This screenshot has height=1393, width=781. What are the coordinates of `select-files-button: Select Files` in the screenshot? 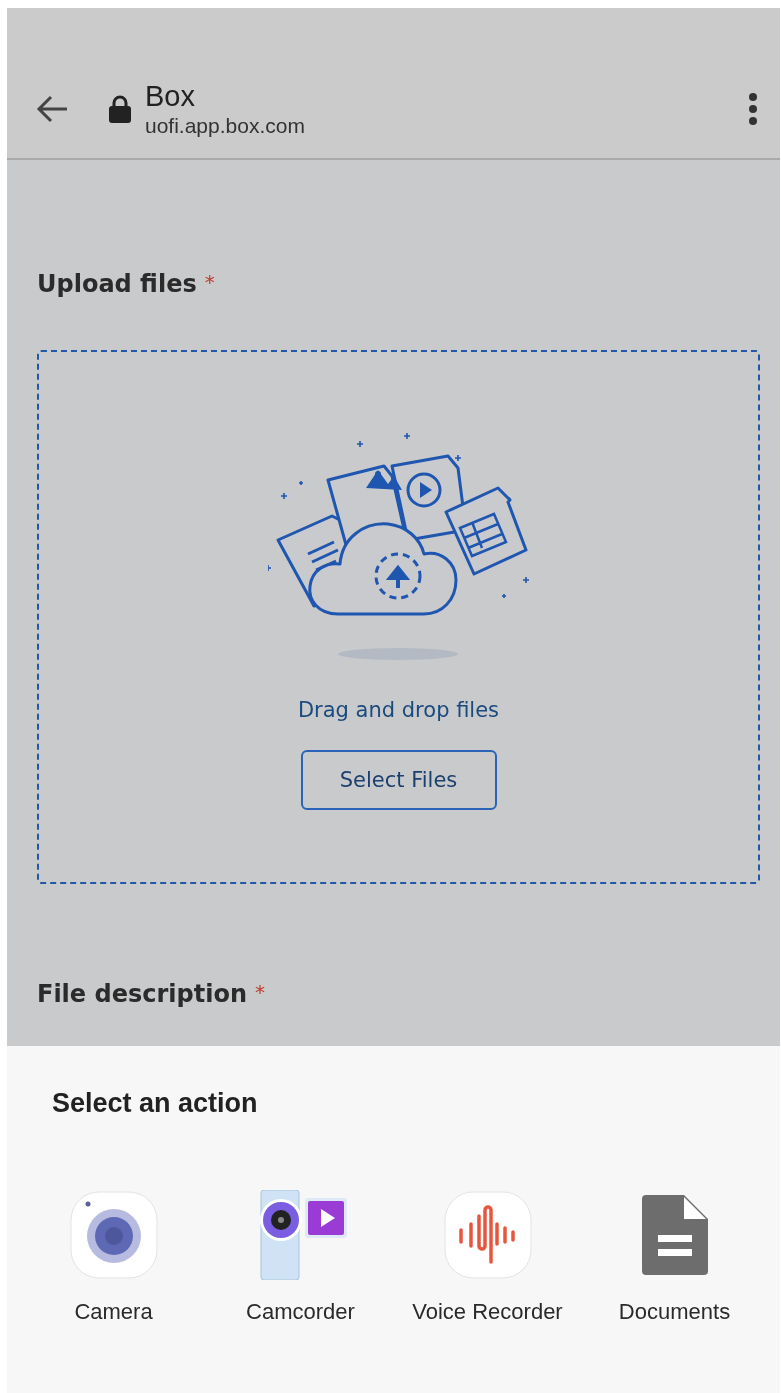 It's located at (398, 780).